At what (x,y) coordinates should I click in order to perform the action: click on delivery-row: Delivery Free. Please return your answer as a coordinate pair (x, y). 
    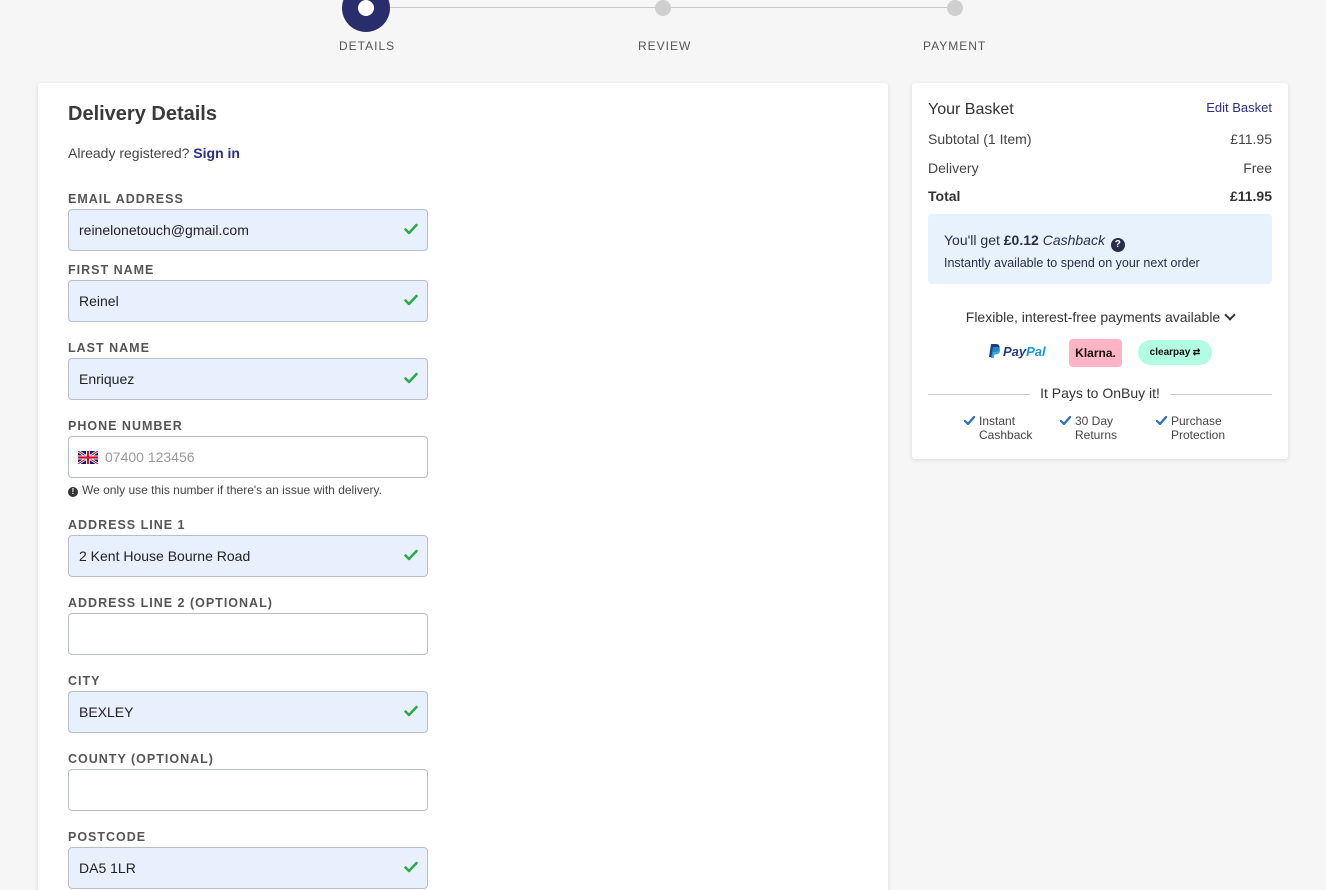
    Looking at the image, I should click on (1100, 168).